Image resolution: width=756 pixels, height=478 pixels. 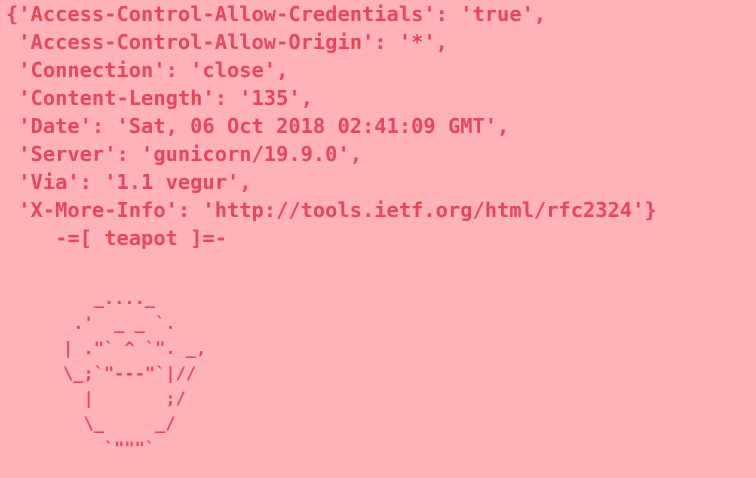 I want to click on header-line-server: 'Server': 'gunicorn/19.9.0',, so click(x=184, y=154).